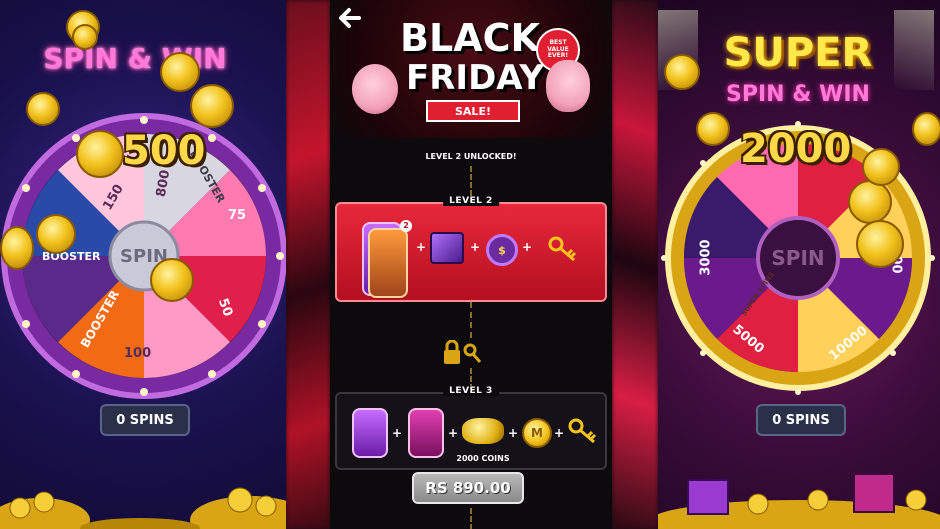 This screenshot has width=940, height=529. Describe the element at coordinates (308, 264) in the screenshot. I see `background-strip-left` at that location.